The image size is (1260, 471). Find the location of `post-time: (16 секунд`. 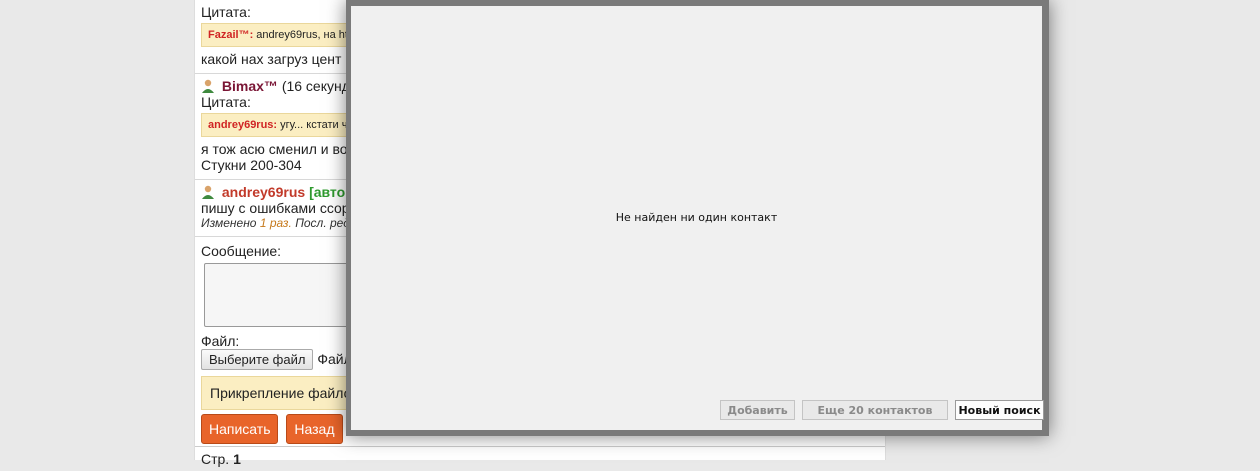

post-time: (16 секунд is located at coordinates (315, 86).